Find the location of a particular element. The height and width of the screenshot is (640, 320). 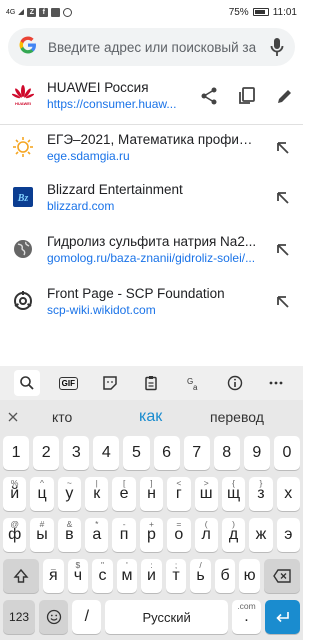

key-д: ) д is located at coordinates (233, 535).